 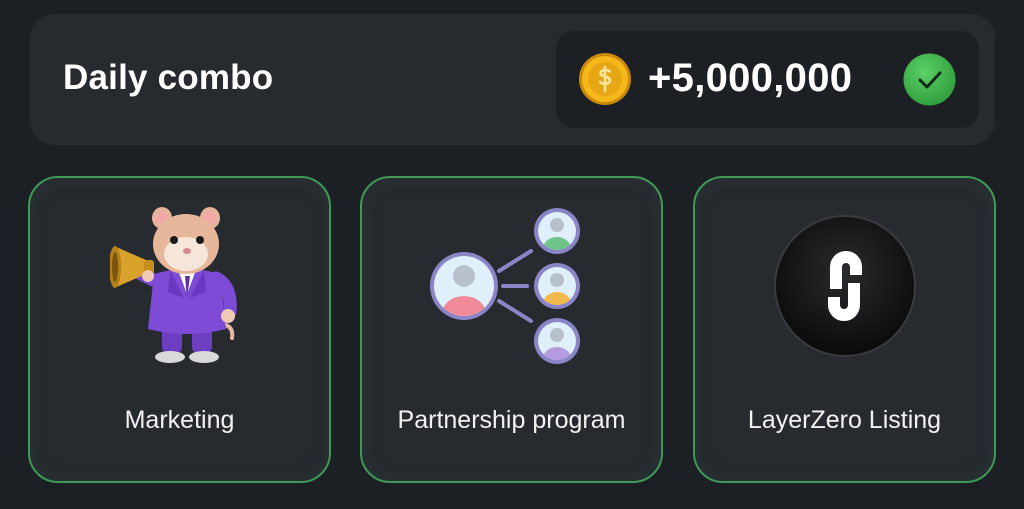 What do you see at coordinates (179, 420) in the screenshot?
I see `card-label: Marketing` at bounding box center [179, 420].